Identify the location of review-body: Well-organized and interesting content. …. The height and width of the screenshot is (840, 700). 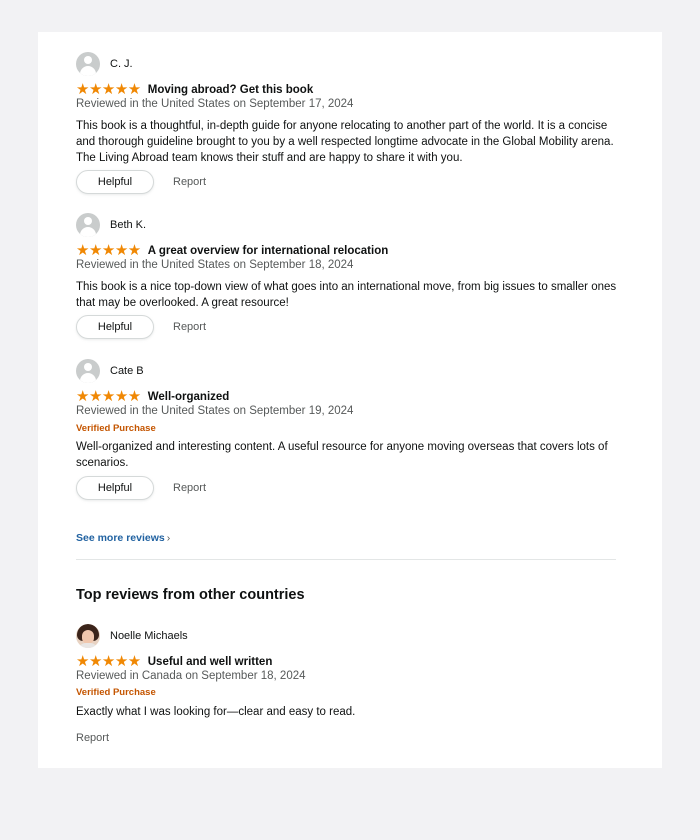
(342, 455).